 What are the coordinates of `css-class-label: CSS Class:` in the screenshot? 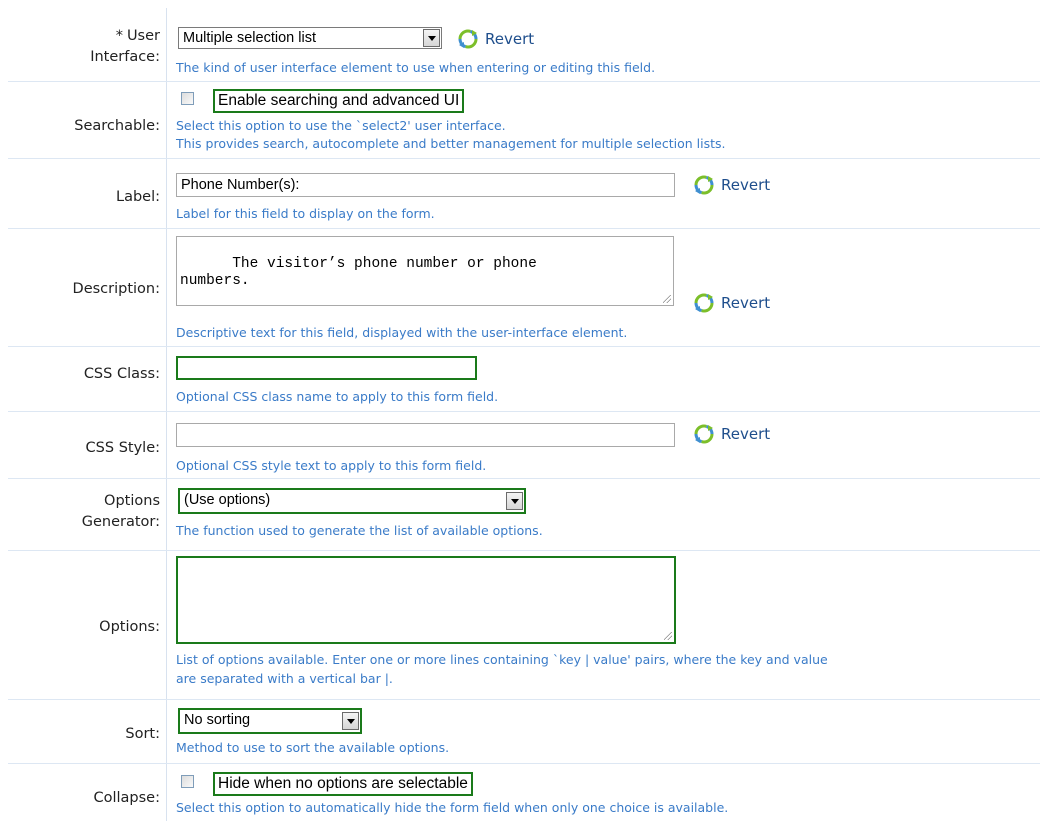 It's located at (121, 374).